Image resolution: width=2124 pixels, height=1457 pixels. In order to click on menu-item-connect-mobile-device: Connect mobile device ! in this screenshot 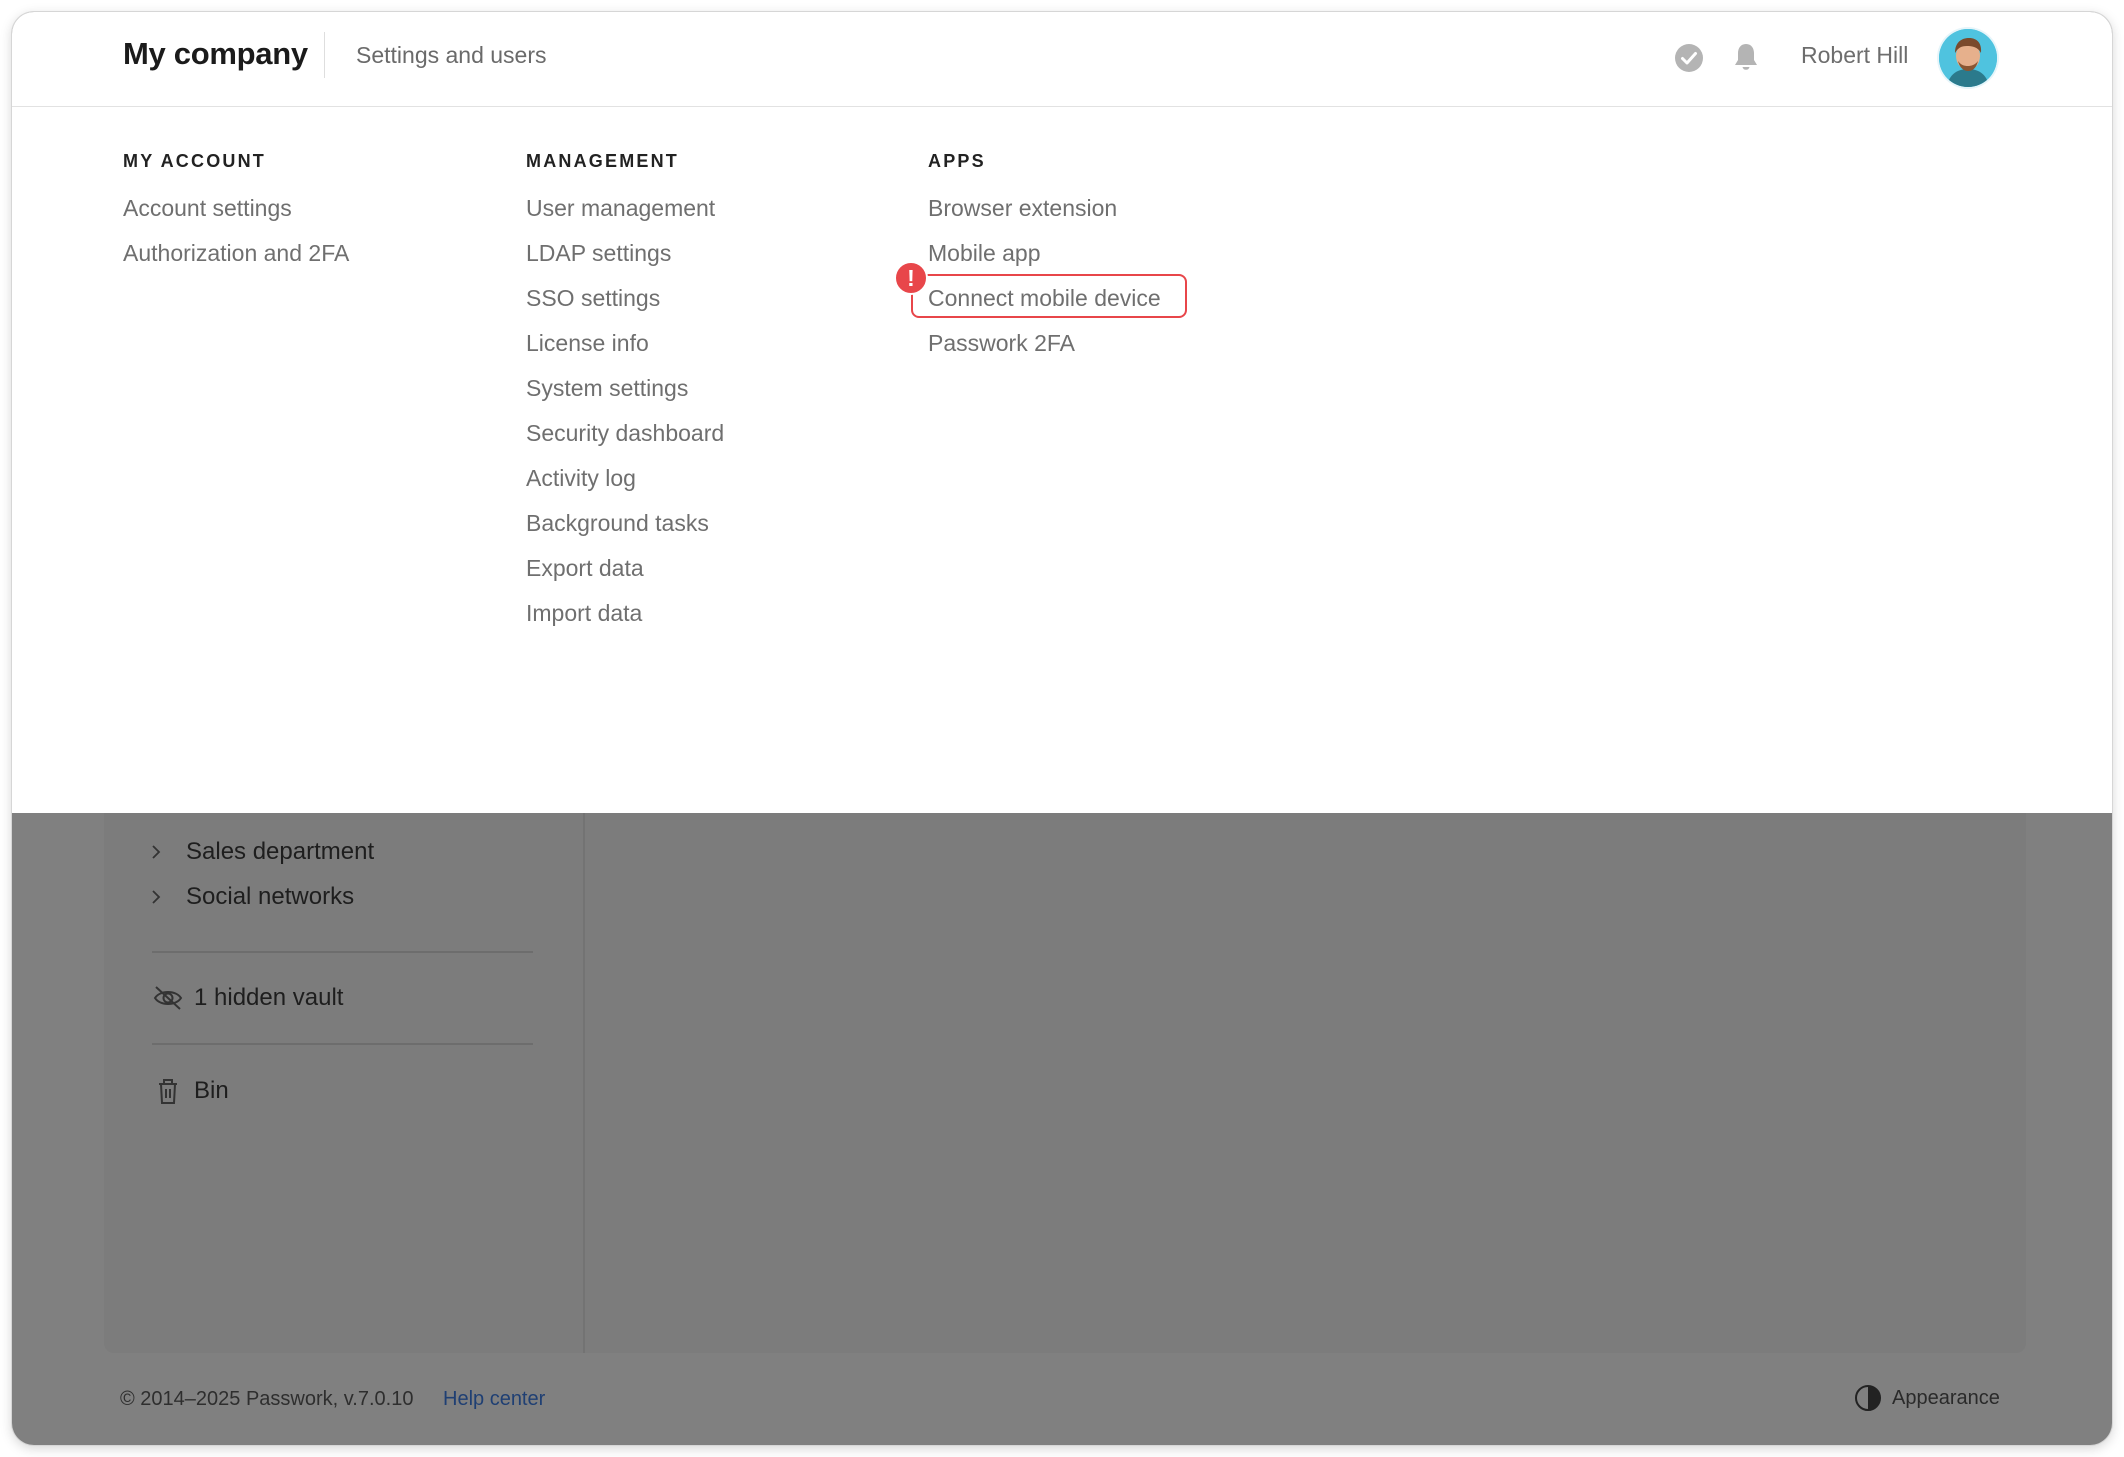, I will do `click(1040, 294)`.